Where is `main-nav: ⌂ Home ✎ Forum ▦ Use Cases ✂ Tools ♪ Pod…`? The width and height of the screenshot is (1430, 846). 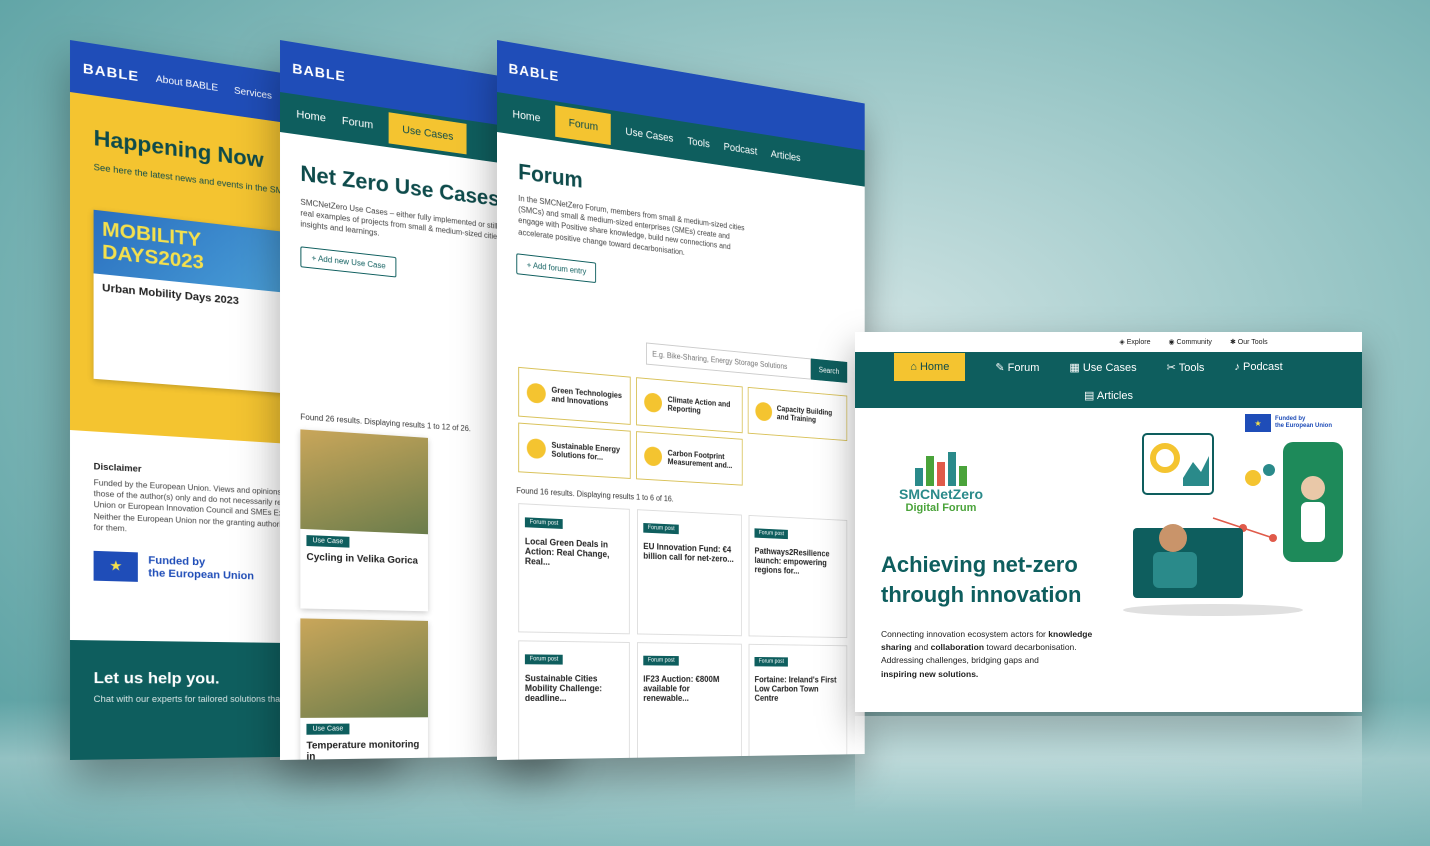 main-nav: ⌂ Home ✎ Forum ▦ Use Cases ✂ Tools ♪ Pod… is located at coordinates (1108, 380).